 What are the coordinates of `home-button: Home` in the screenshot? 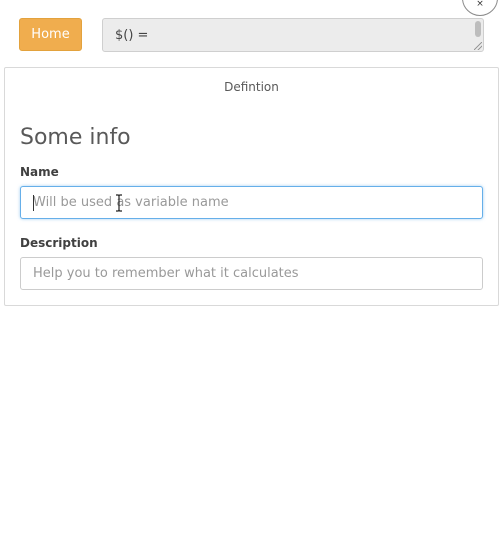 It's located at (50, 34).